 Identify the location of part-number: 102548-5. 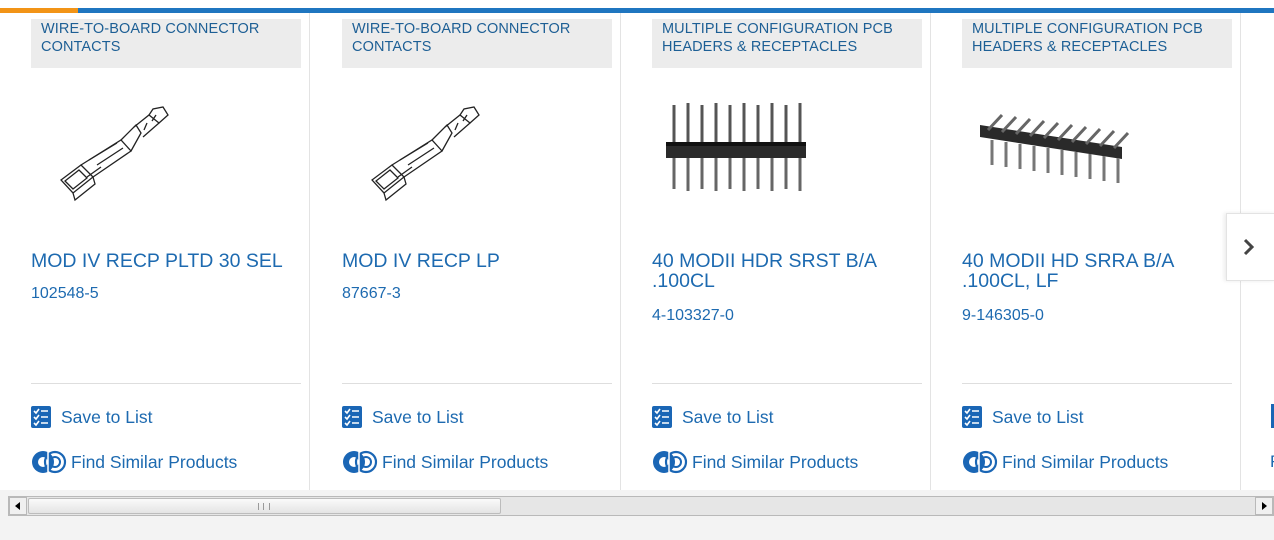
(65, 293).